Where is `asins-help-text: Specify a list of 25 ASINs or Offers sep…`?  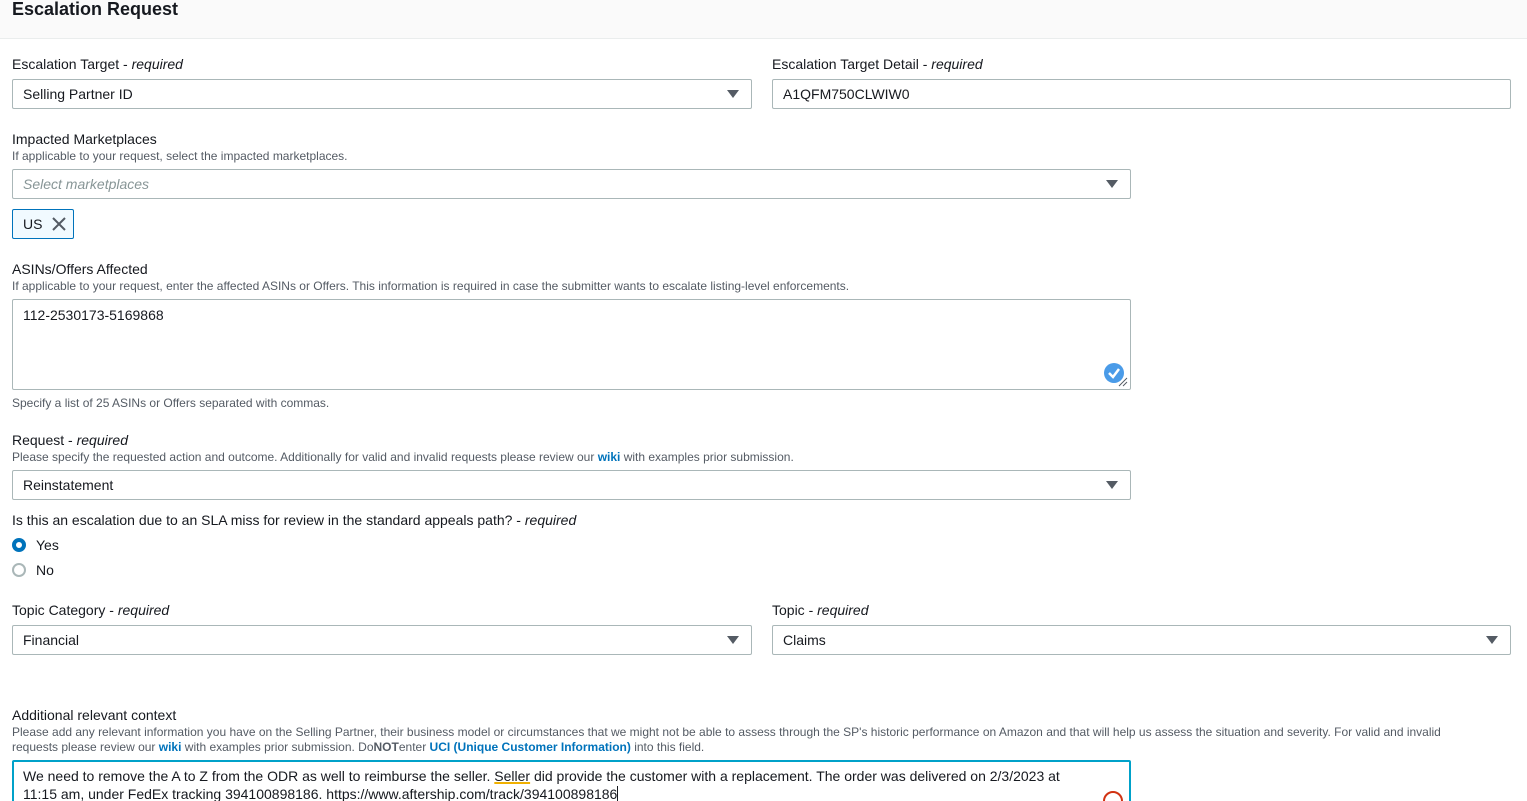
asins-help-text: Specify a list of 25 ASINs or Offers sep… is located at coordinates (171, 403).